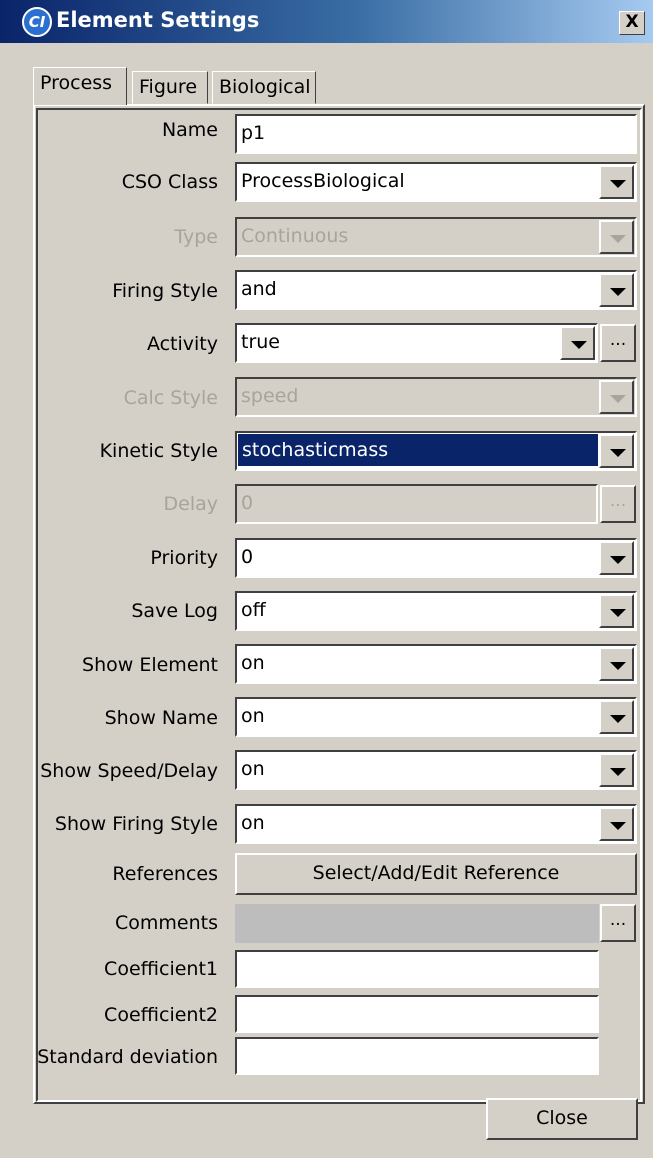  I want to click on name-field: p1, so click(436, 134).